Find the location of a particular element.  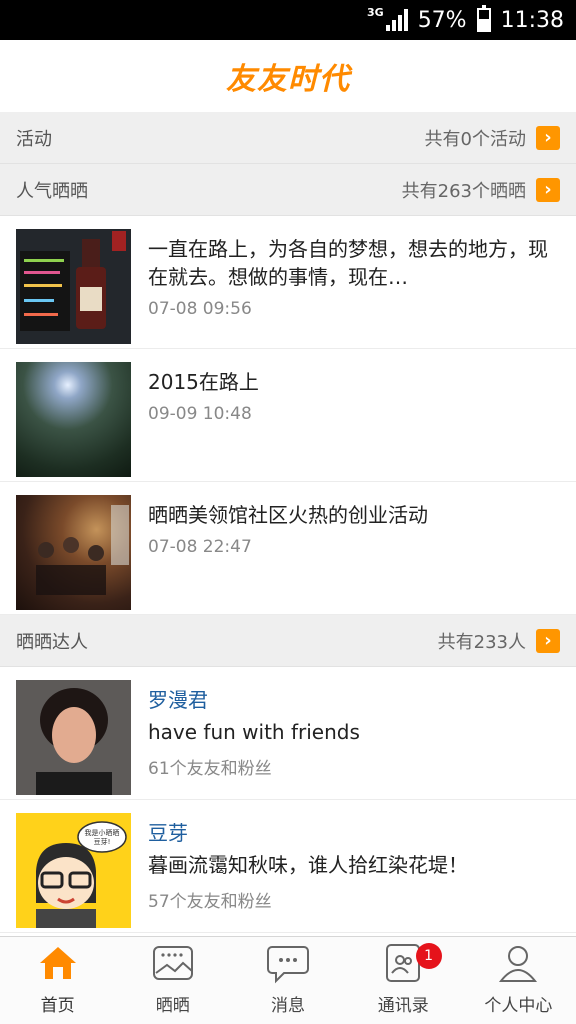

post-item: 晒晒美领馆社区火热的创业活动 07-08 22:47 is located at coordinates (288, 548).